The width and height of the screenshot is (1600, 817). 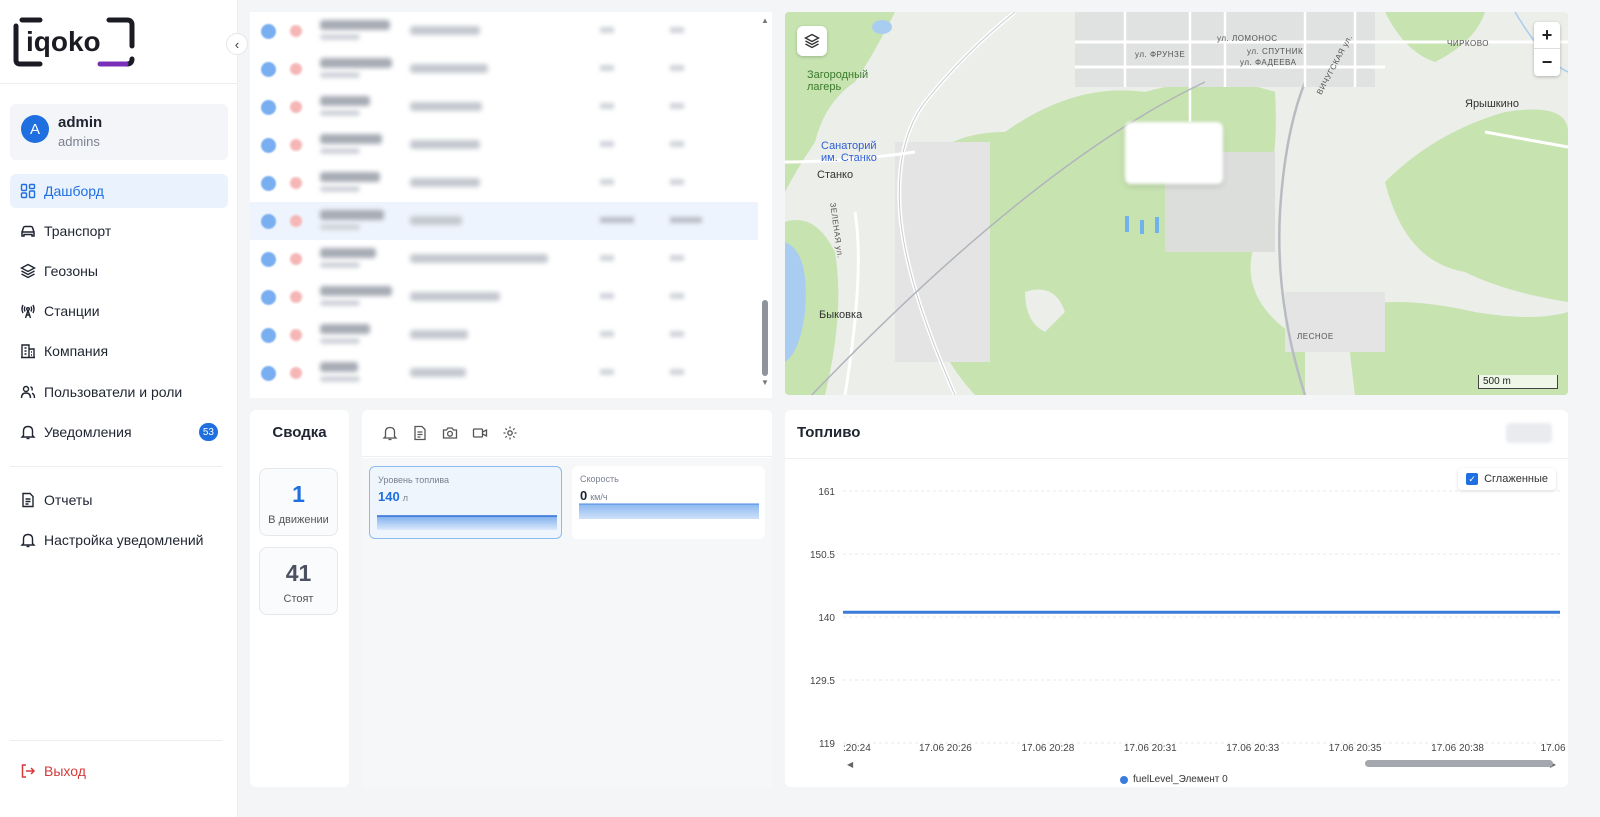 What do you see at coordinates (567, 622) in the screenshot?
I see `sensor-grid: Уровень топлива 140 л Скорость 0 км/ч` at bounding box center [567, 622].